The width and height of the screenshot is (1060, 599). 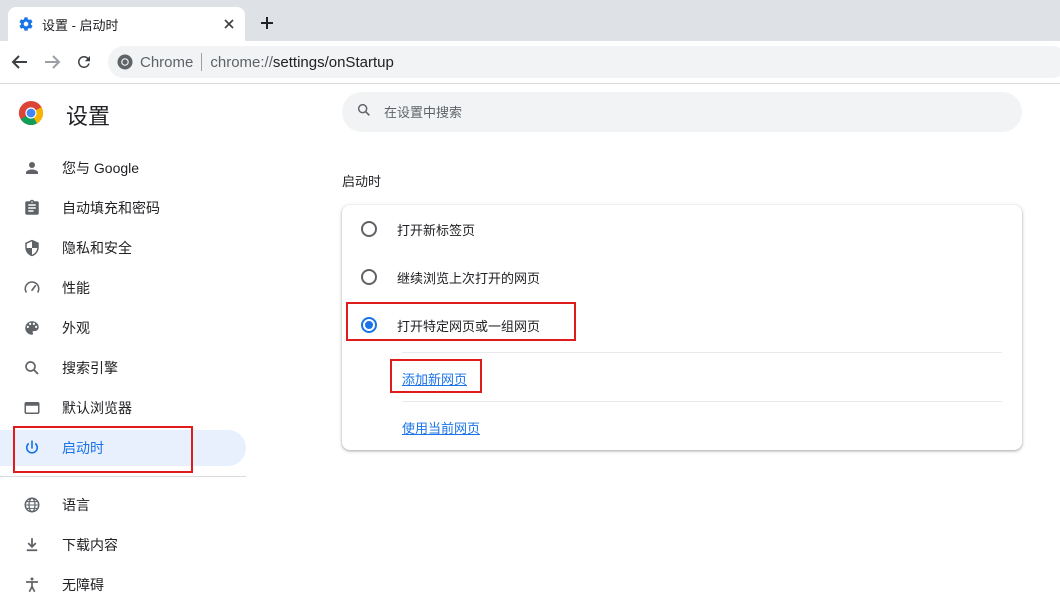 What do you see at coordinates (32, 505) in the screenshot?
I see `globe-icon` at bounding box center [32, 505].